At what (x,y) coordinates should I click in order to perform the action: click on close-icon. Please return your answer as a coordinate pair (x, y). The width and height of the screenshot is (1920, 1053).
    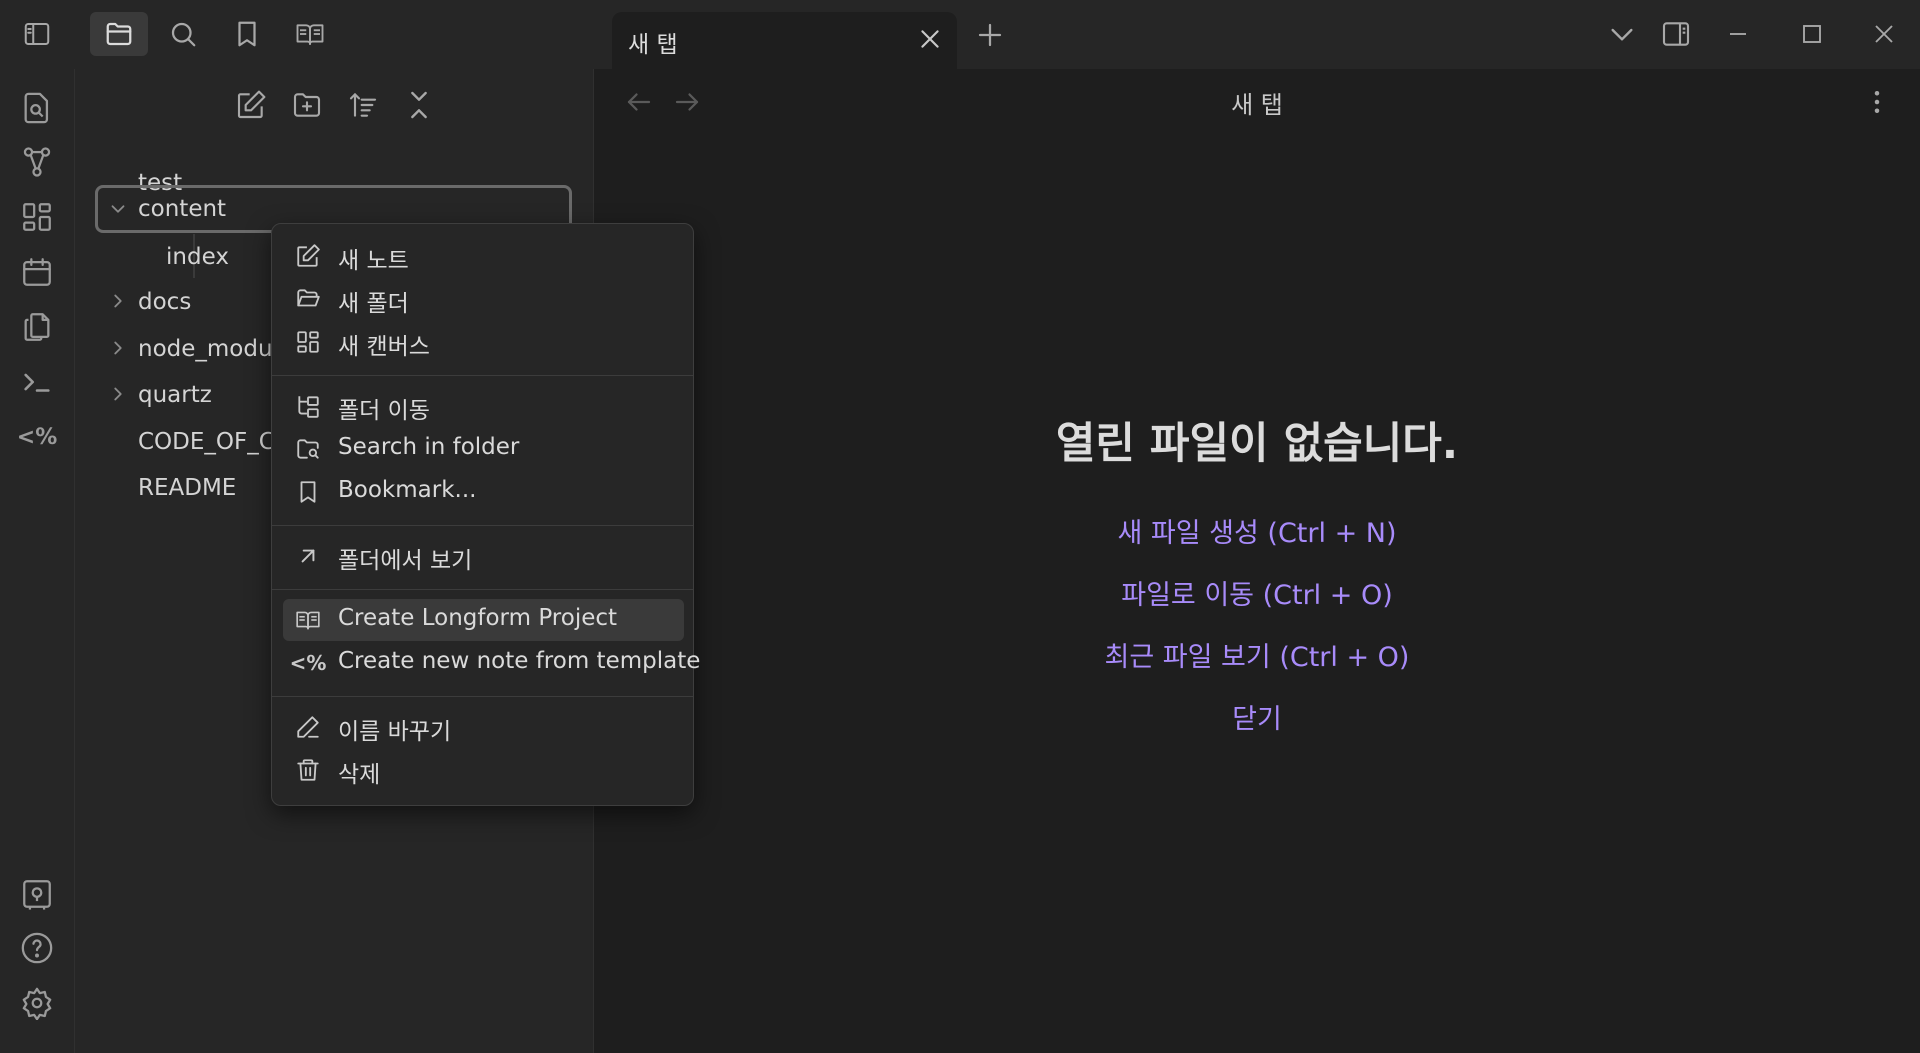
    Looking at the image, I should click on (930, 39).